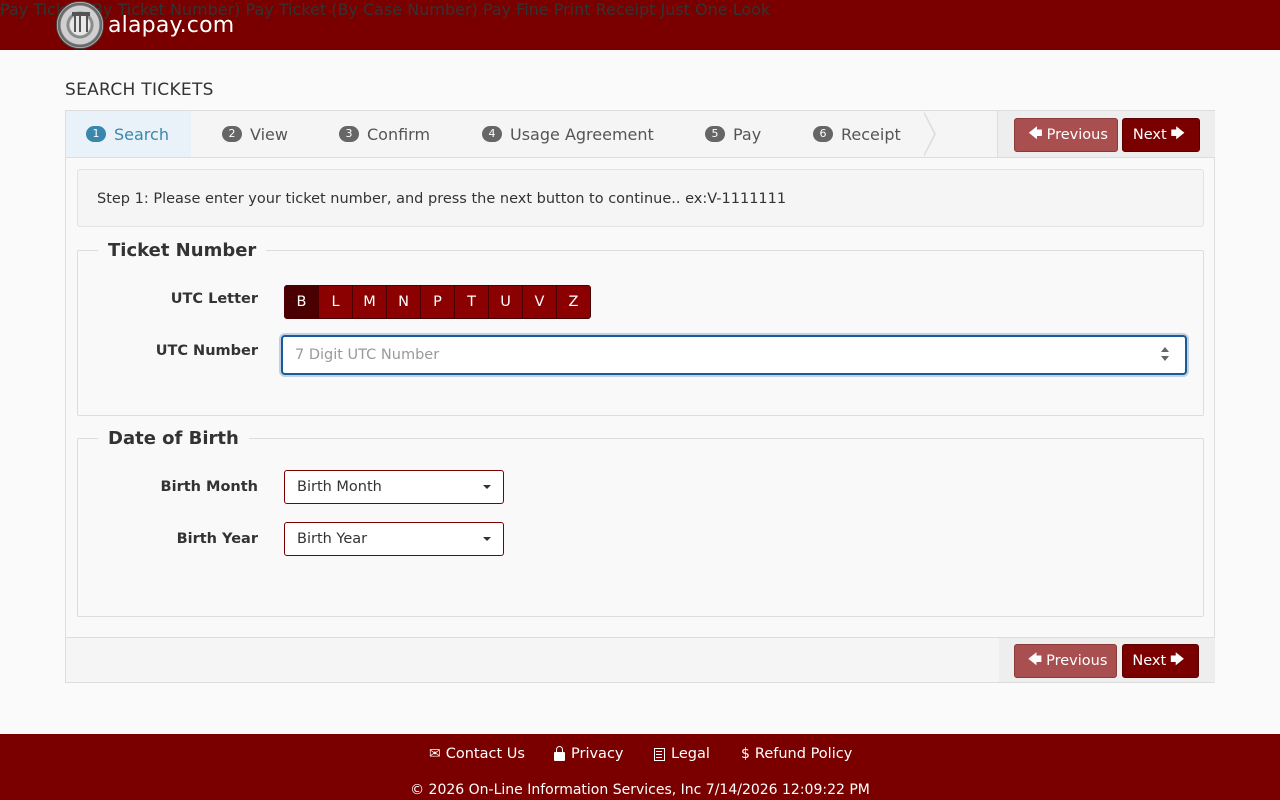  What do you see at coordinates (745, 754) in the screenshot?
I see `dollar-icon: $` at bounding box center [745, 754].